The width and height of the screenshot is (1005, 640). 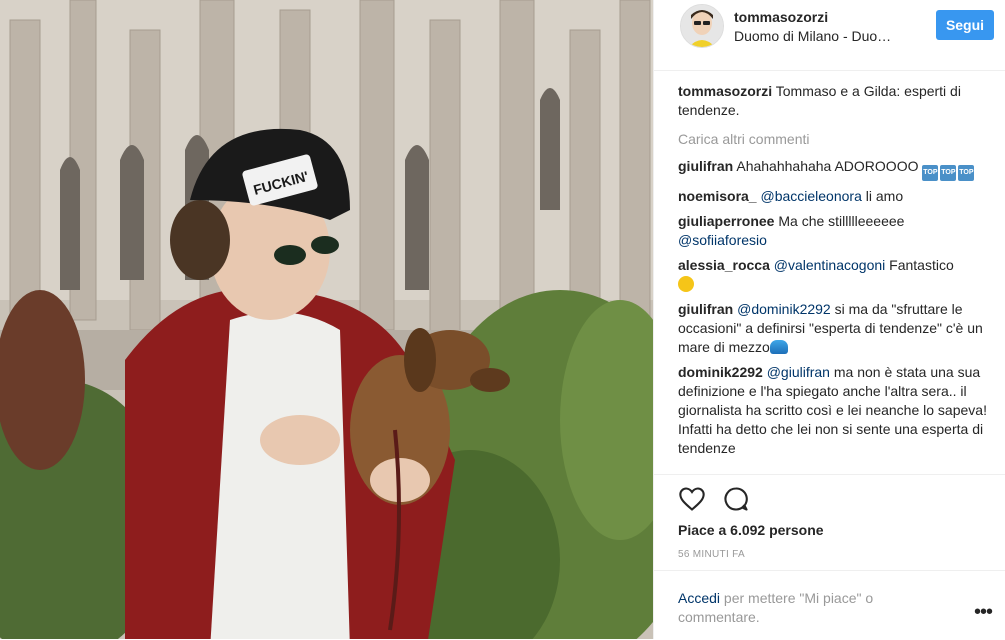 What do you see at coordinates (836, 139) in the screenshot?
I see `load-more-comments-link: Carica altri commenti` at bounding box center [836, 139].